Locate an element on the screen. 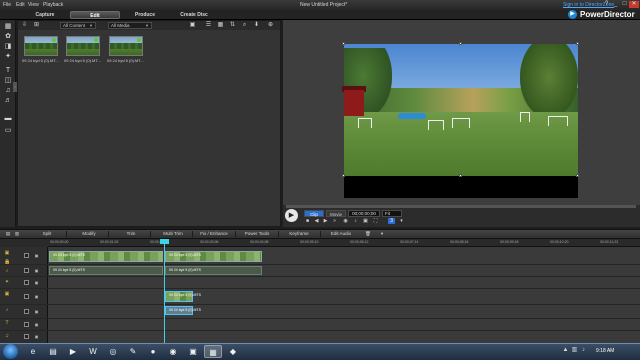 Image resolution: width=640 pixels, height=360 pixels. file-explorer-icon: ▤ is located at coordinates (53, 351).